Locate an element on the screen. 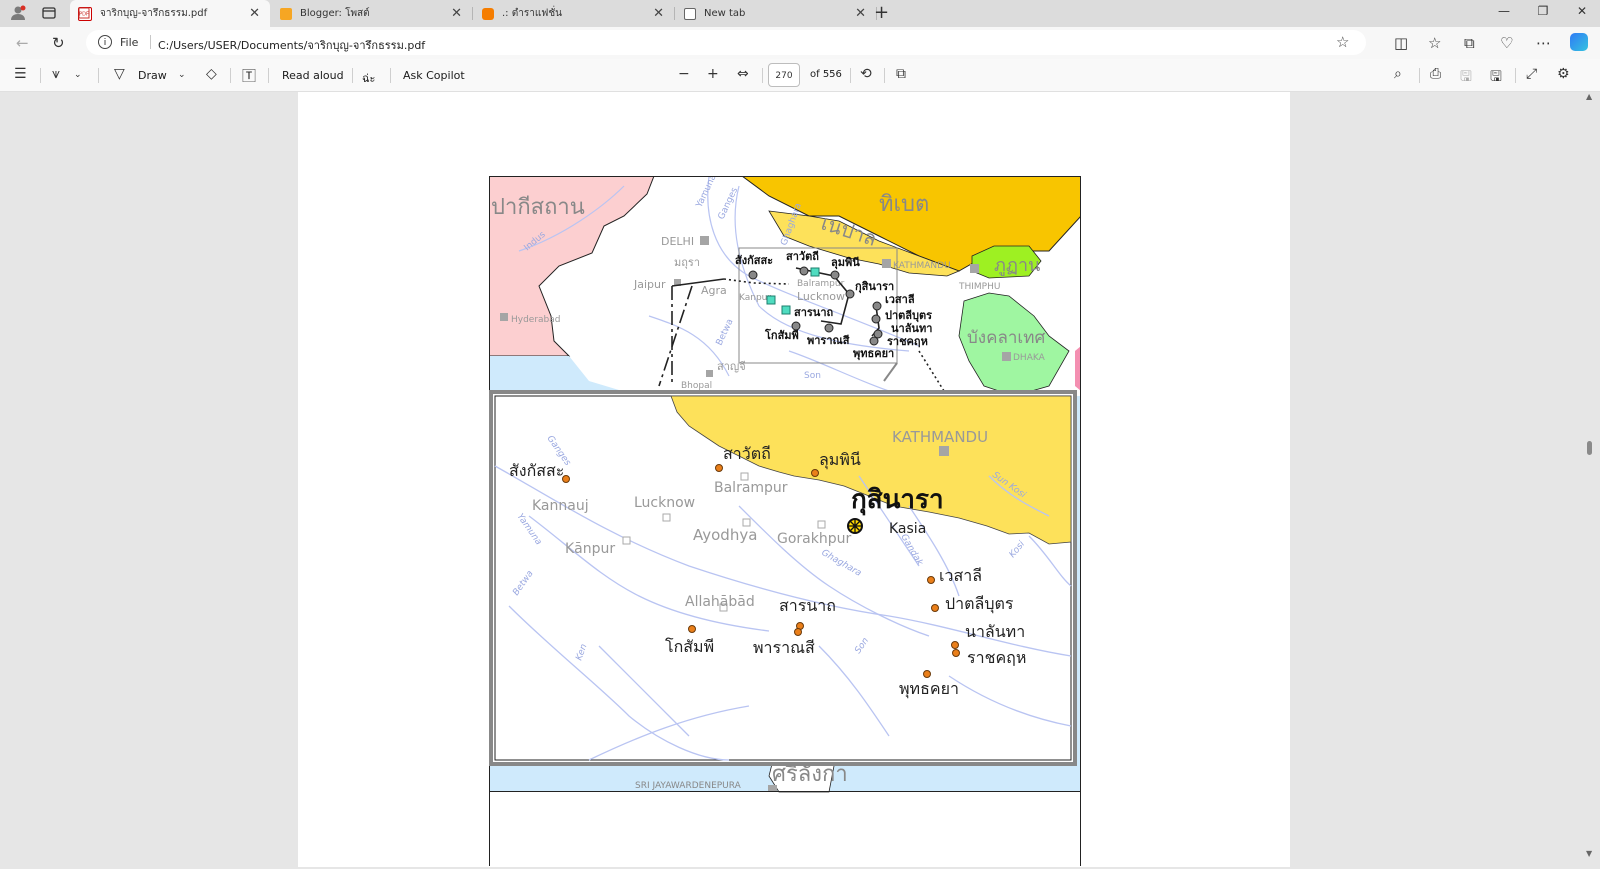 Image resolution: width=1600 pixels, height=869 pixels. site-label-kosambi: โกสัมพี is located at coordinates (689, 646).